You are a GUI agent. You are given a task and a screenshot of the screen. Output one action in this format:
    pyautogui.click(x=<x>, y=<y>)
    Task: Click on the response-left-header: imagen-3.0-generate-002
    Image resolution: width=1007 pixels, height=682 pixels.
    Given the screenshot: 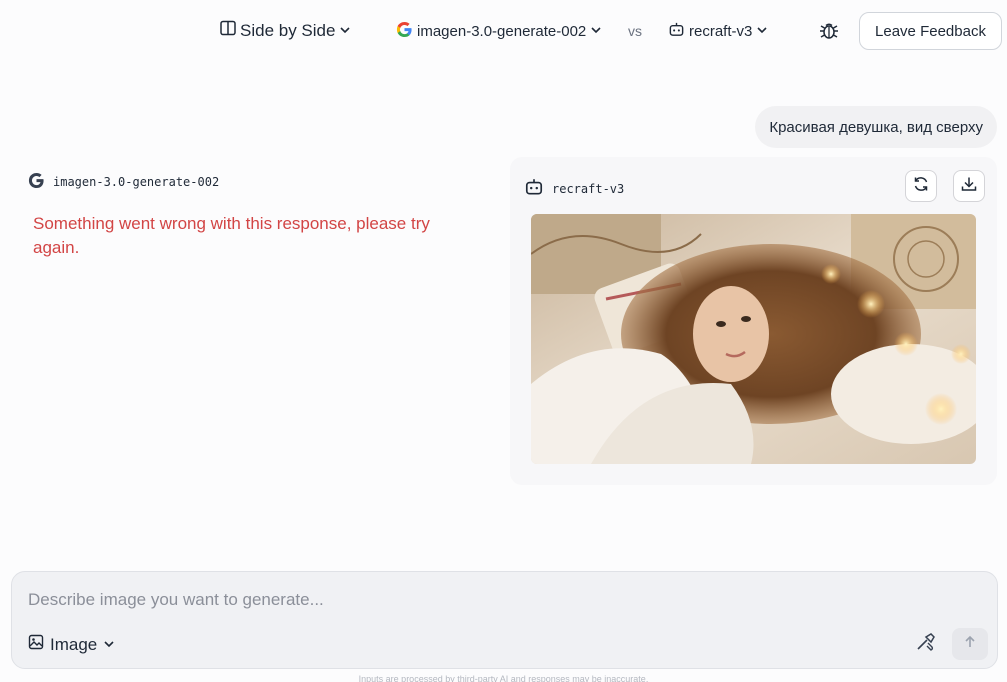 What is the action you would take?
    pyautogui.click(x=248, y=182)
    